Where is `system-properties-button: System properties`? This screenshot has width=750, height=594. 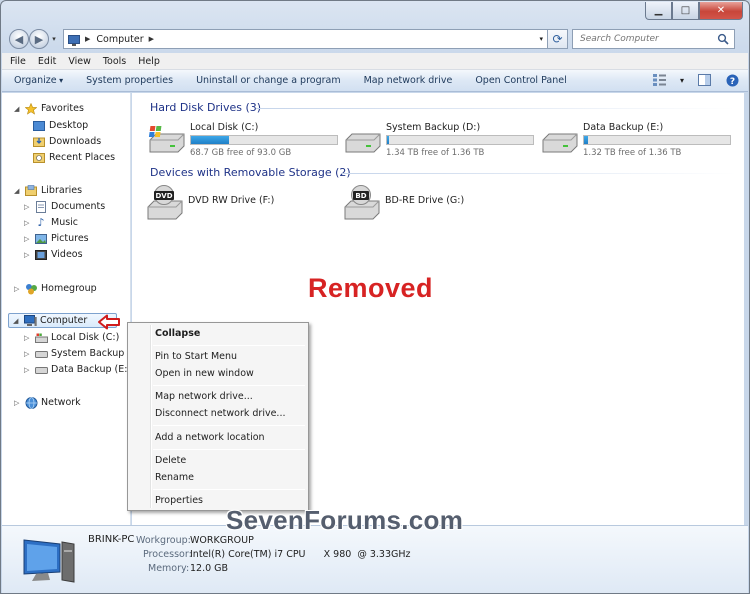
system-properties-button: System properties is located at coordinates (129, 80).